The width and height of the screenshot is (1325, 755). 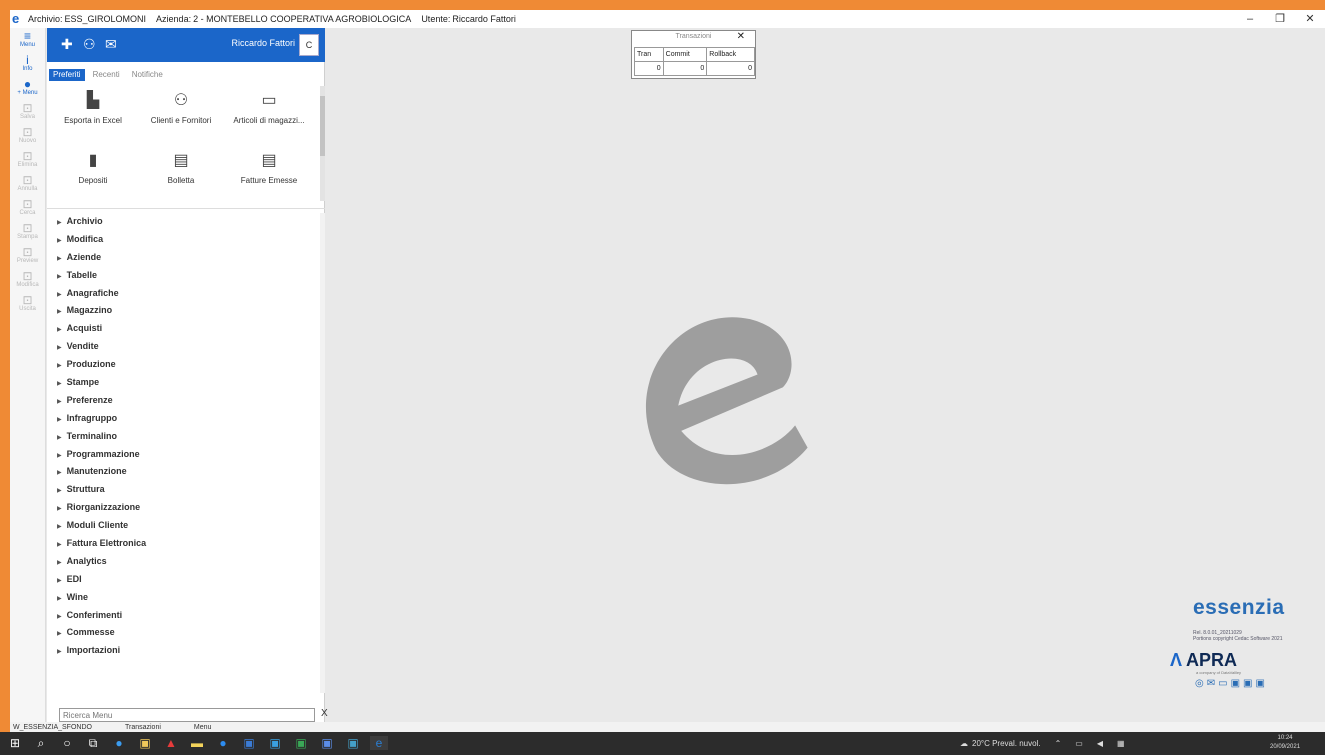 What do you see at coordinates (52, 727) in the screenshot?
I see `status-window-name: W_ESSENZIA_SFONDO` at bounding box center [52, 727].